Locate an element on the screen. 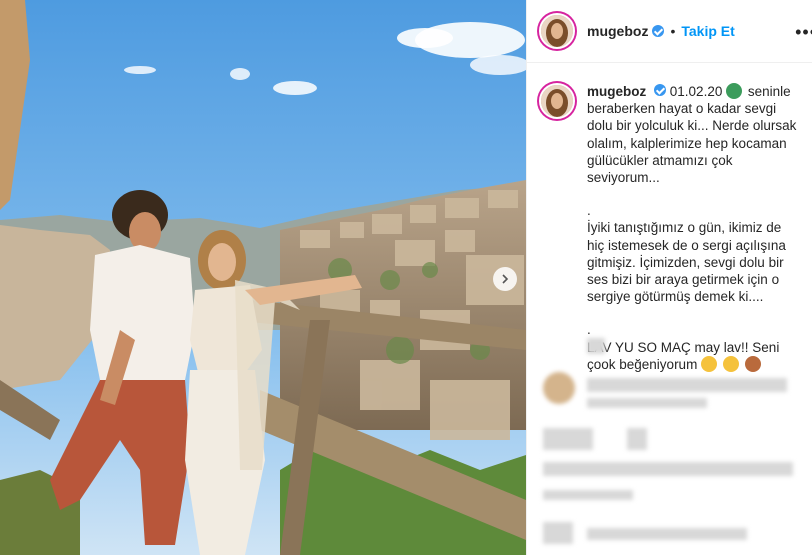 The height and width of the screenshot is (555, 812). username-link: mugeboz is located at coordinates (617, 31).